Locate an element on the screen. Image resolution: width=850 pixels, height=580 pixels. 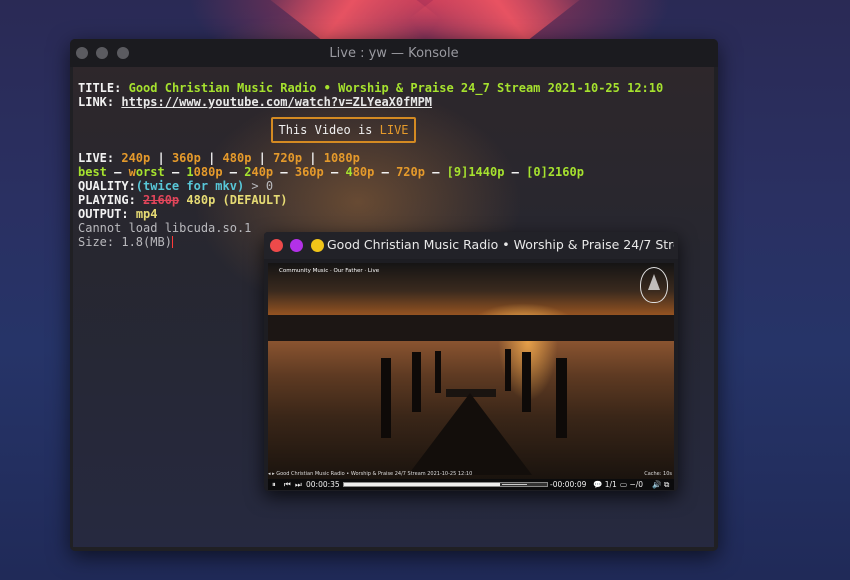
quality-prompt-line: QUALITY:(twice for mkv) > 0 is located at coordinates (176, 186).